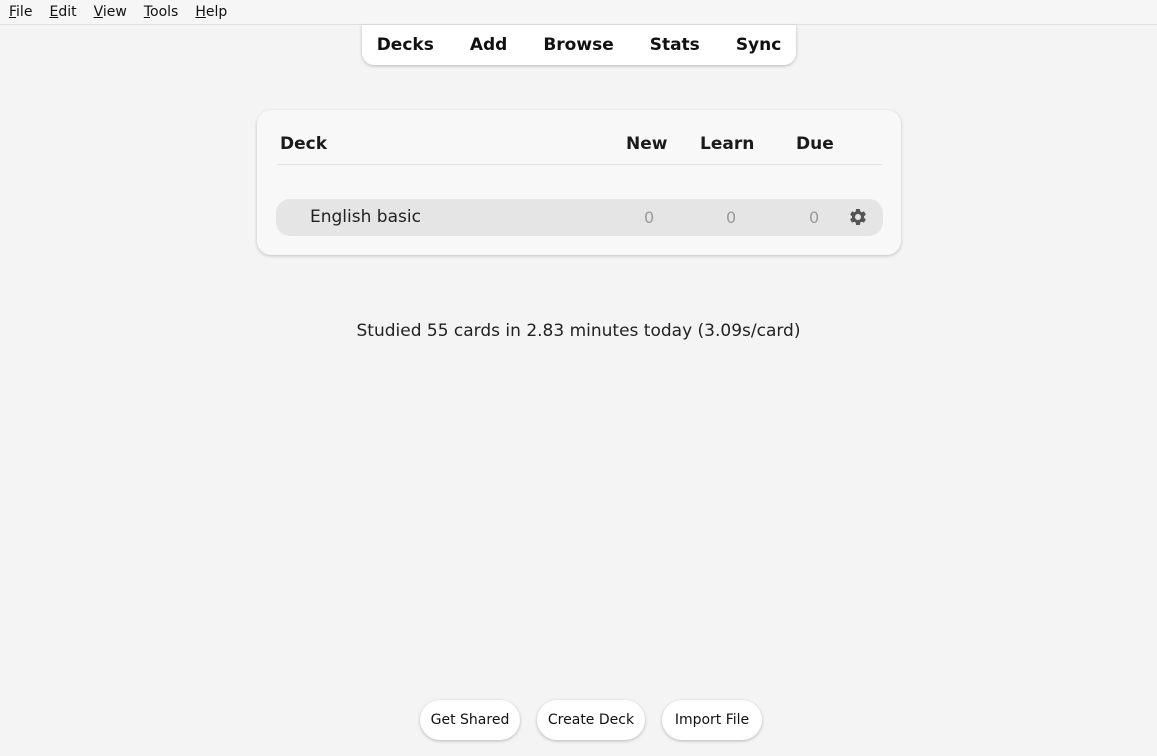 The image size is (1157, 756). I want to click on deck-new-count: 0, so click(649, 217).